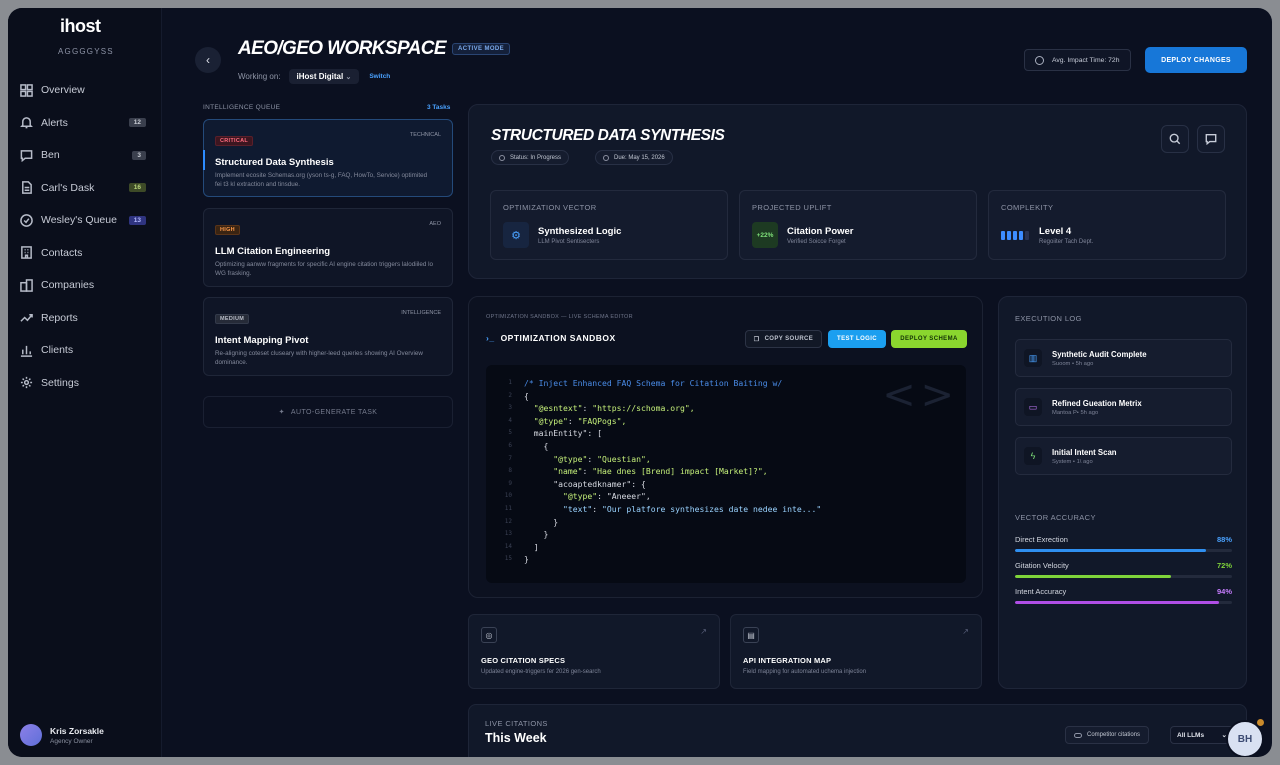 This screenshot has width=1280, height=765. I want to click on metric-value: Level 4, so click(1055, 231).